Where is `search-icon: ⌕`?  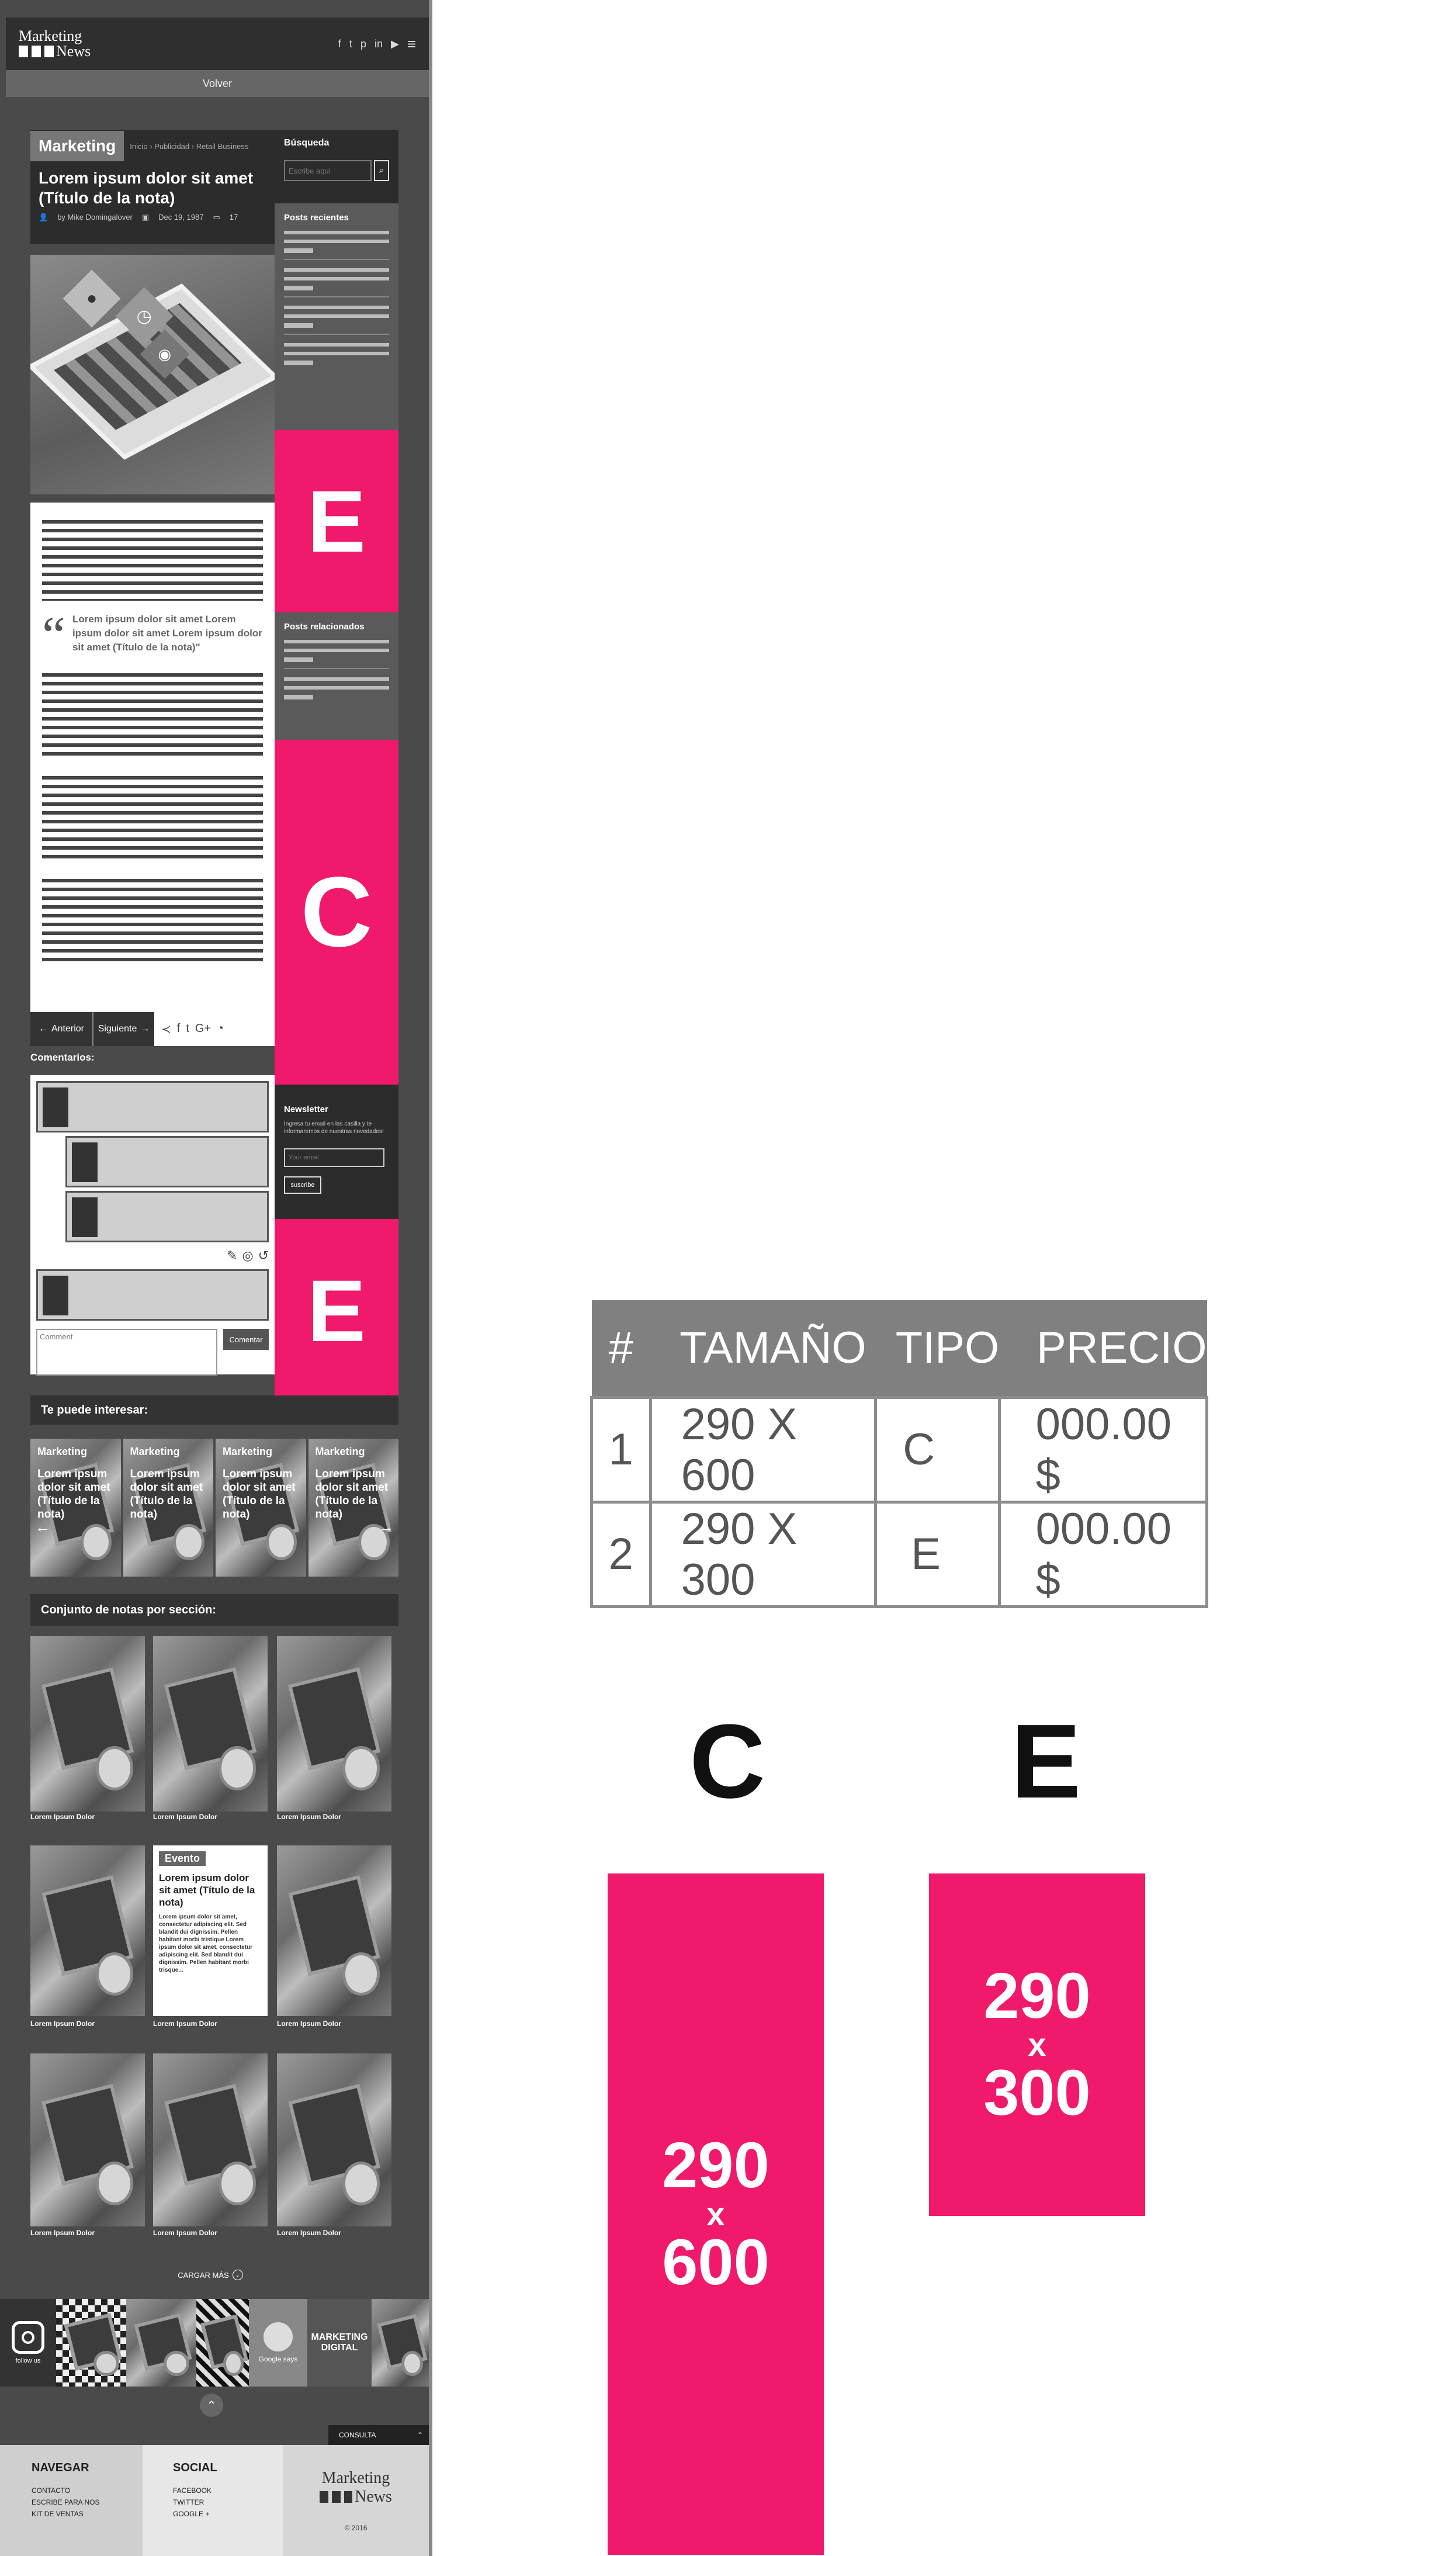 search-icon: ⌕ is located at coordinates (381, 170).